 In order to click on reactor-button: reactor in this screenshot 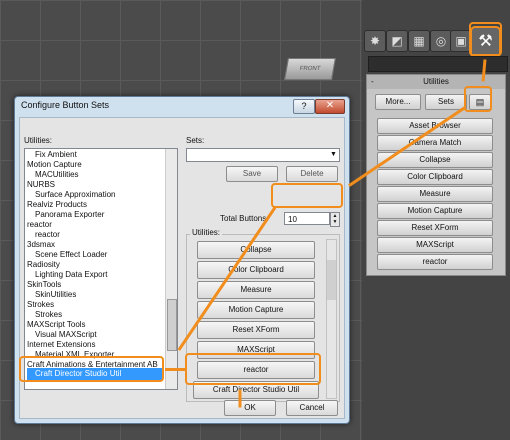, I will do `click(435, 262)`.